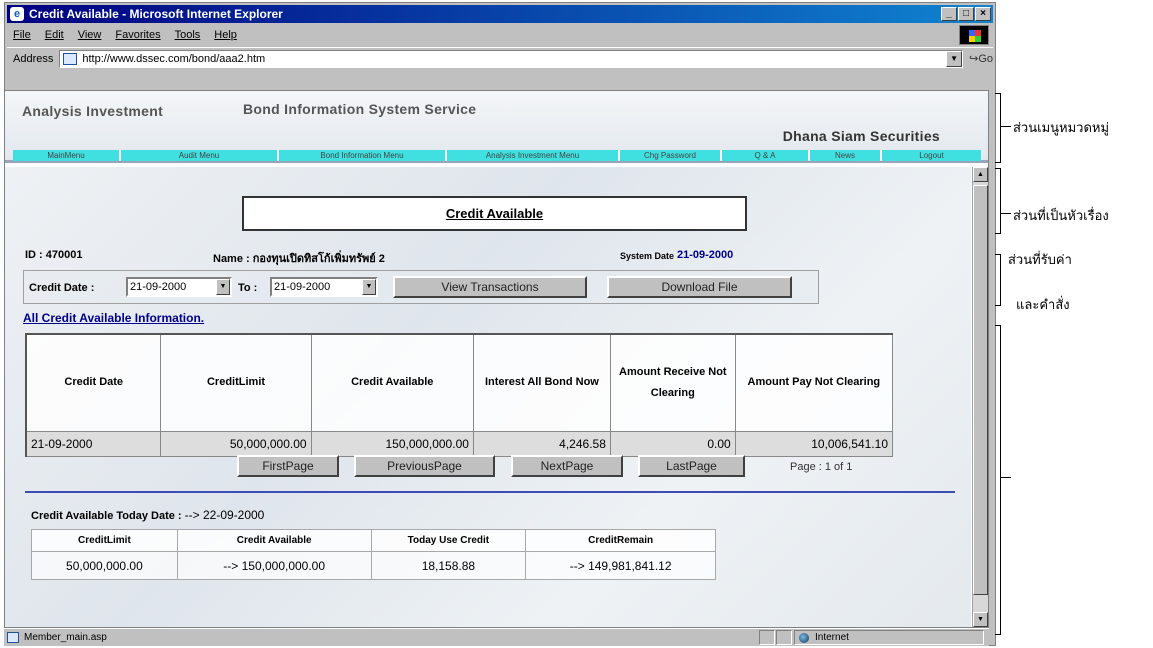 The image size is (1153, 648). Describe the element at coordinates (533, 155) in the screenshot. I see `nav-analysis: Analysis Investment Menu` at that location.